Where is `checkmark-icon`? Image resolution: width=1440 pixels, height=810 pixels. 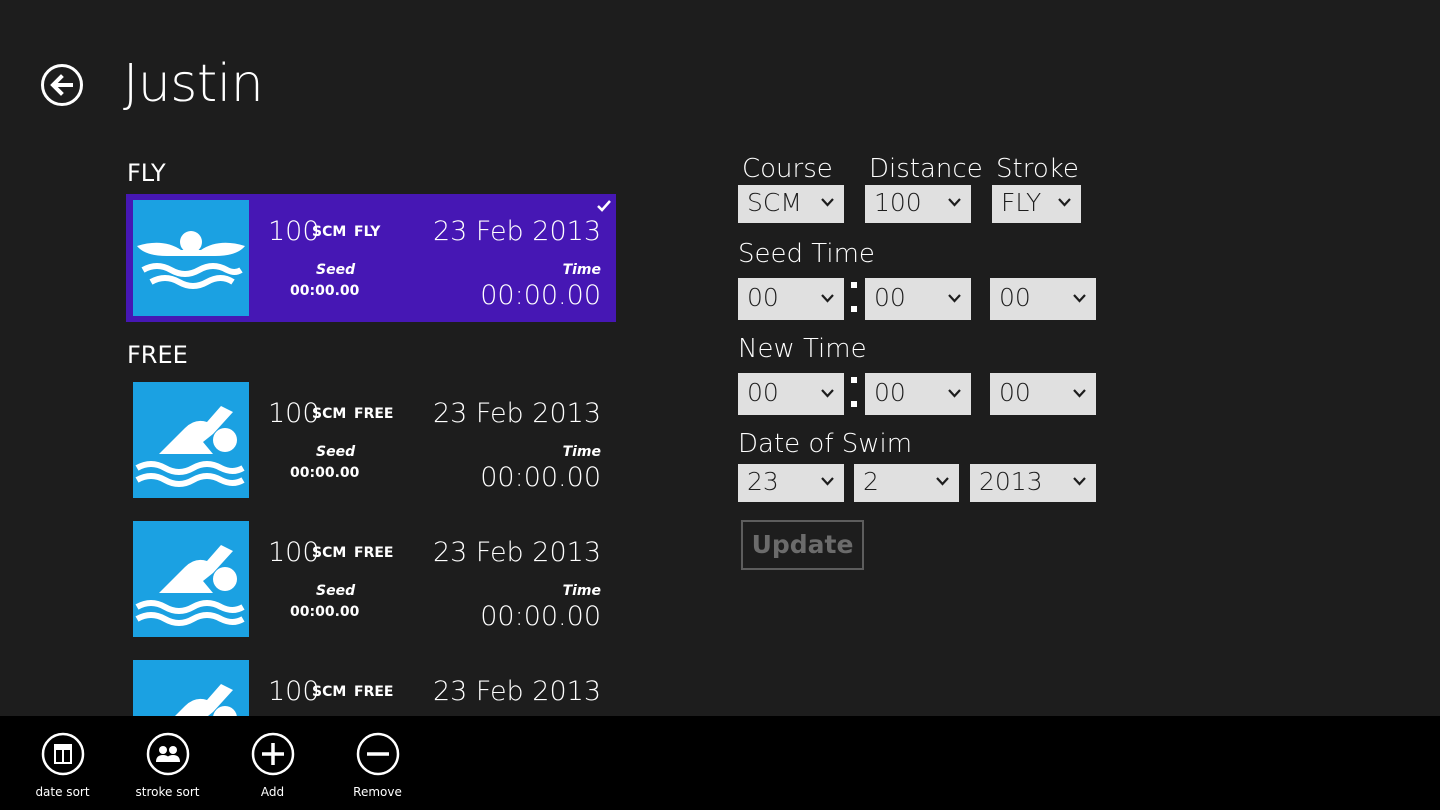 checkmark-icon is located at coordinates (604, 206).